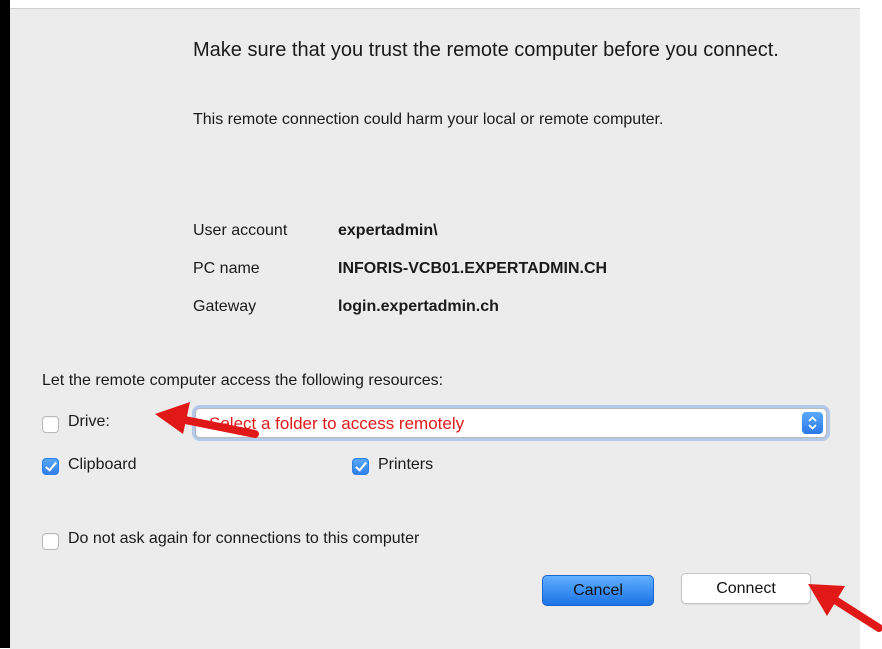  Describe the element at coordinates (207, 420) in the screenshot. I see `annotation-arrow-drive` at that location.